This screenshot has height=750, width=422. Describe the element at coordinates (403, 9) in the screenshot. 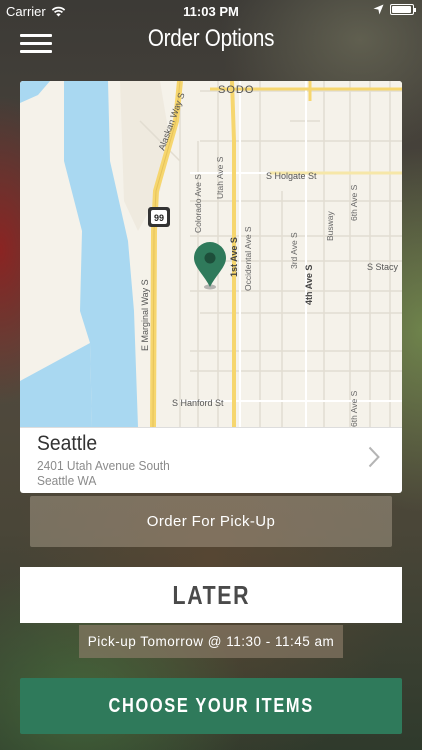

I see `battery-icon` at that location.